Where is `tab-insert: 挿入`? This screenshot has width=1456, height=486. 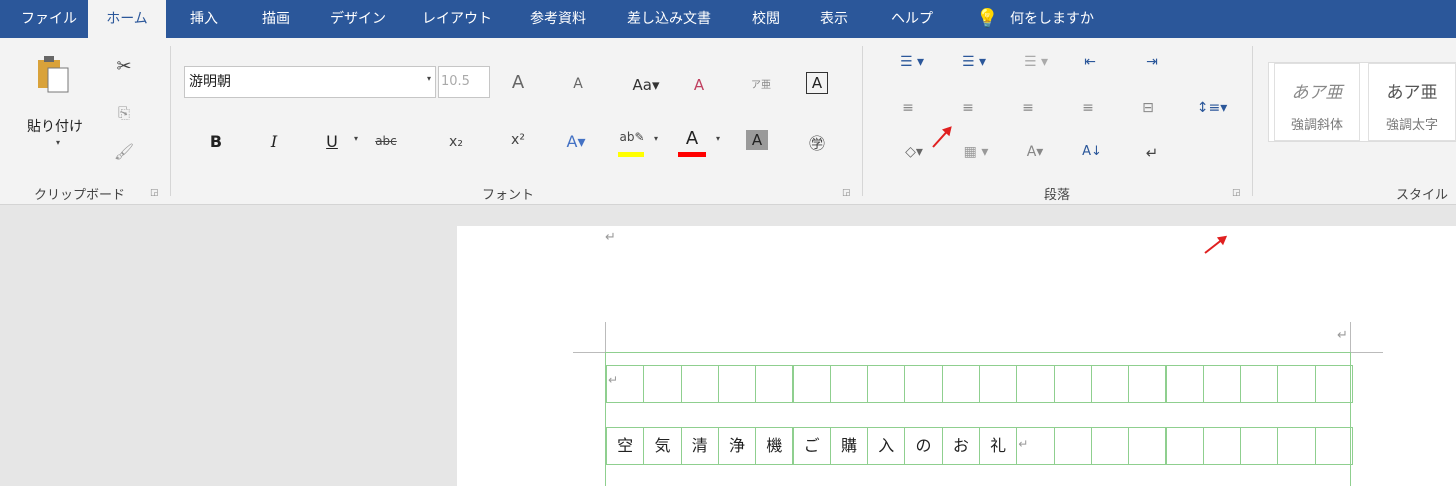 tab-insert: 挿入 is located at coordinates (204, 19).